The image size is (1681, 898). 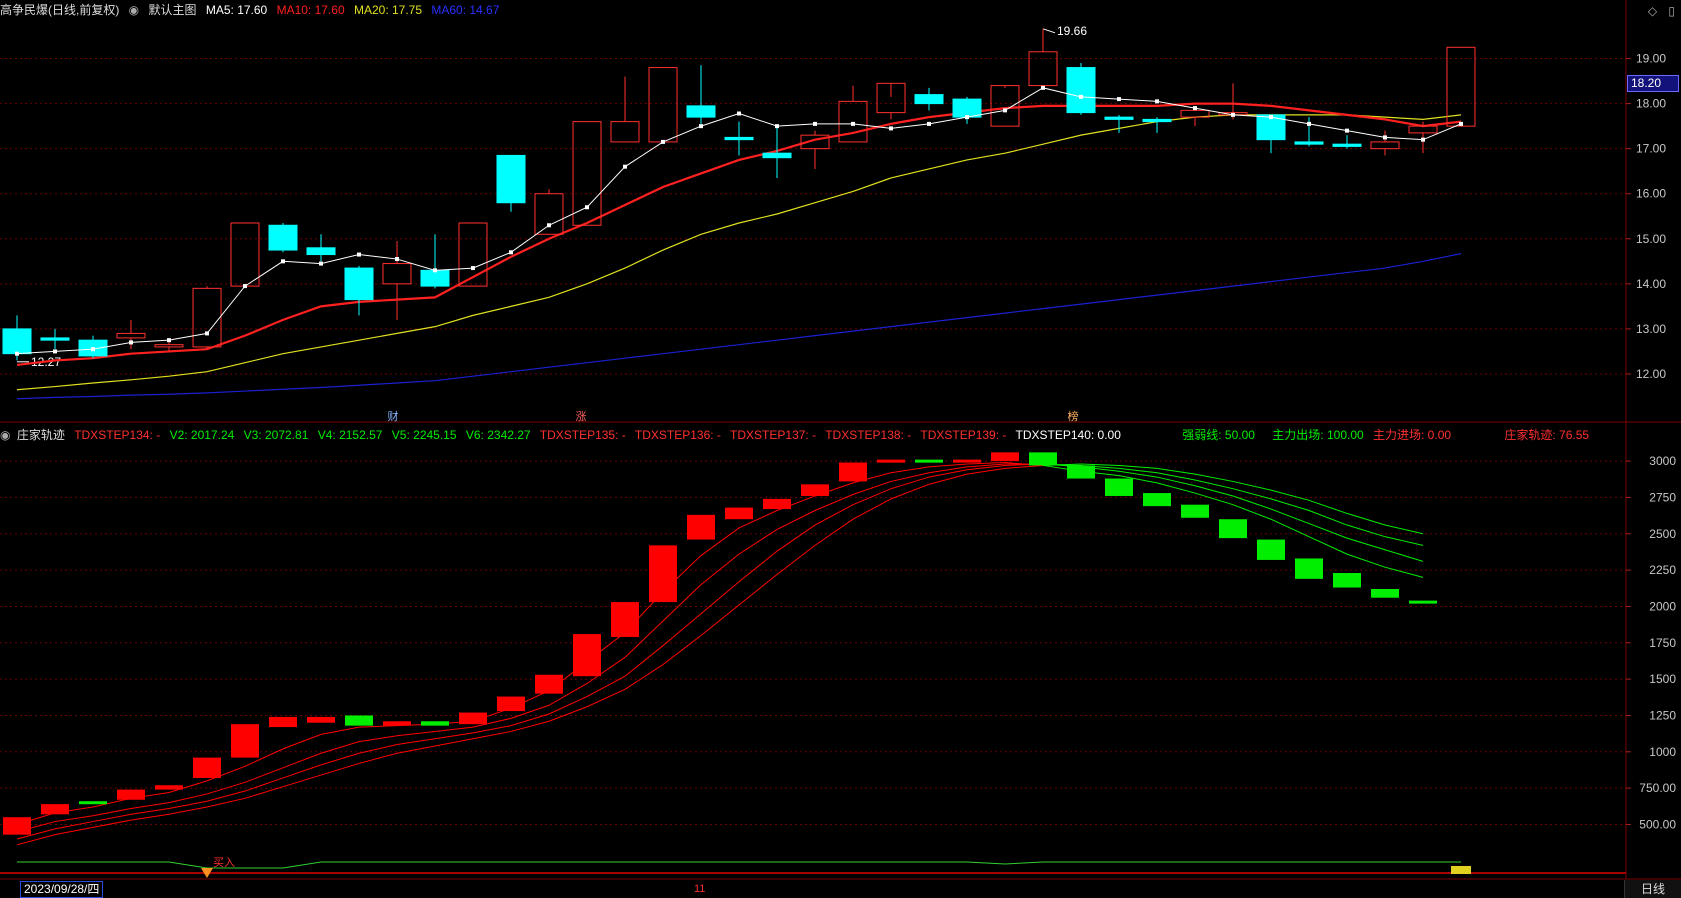 What do you see at coordinates (465, 10) in the screenshot?
I see `ma60-value: MA60: 14.67` at bounding box center [465, 10].